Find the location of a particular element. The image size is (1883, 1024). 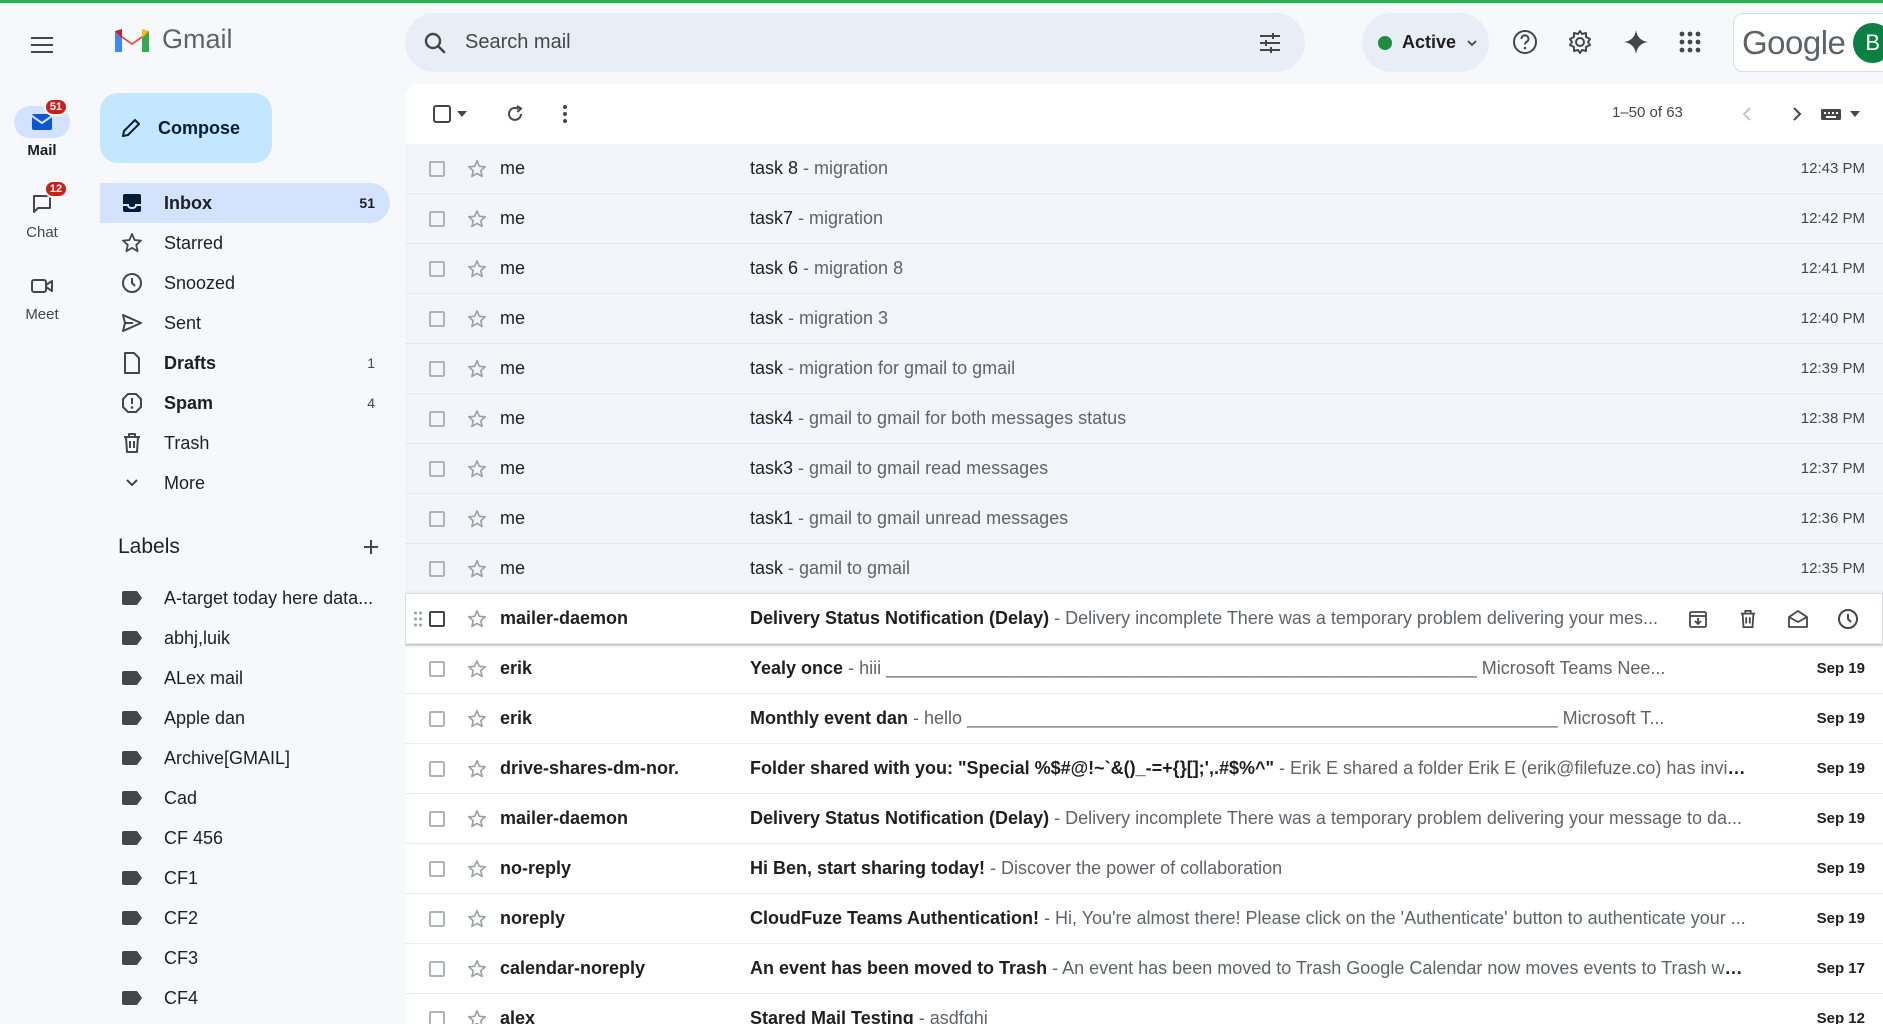

archive-button is located at coordinates (1698, 619).